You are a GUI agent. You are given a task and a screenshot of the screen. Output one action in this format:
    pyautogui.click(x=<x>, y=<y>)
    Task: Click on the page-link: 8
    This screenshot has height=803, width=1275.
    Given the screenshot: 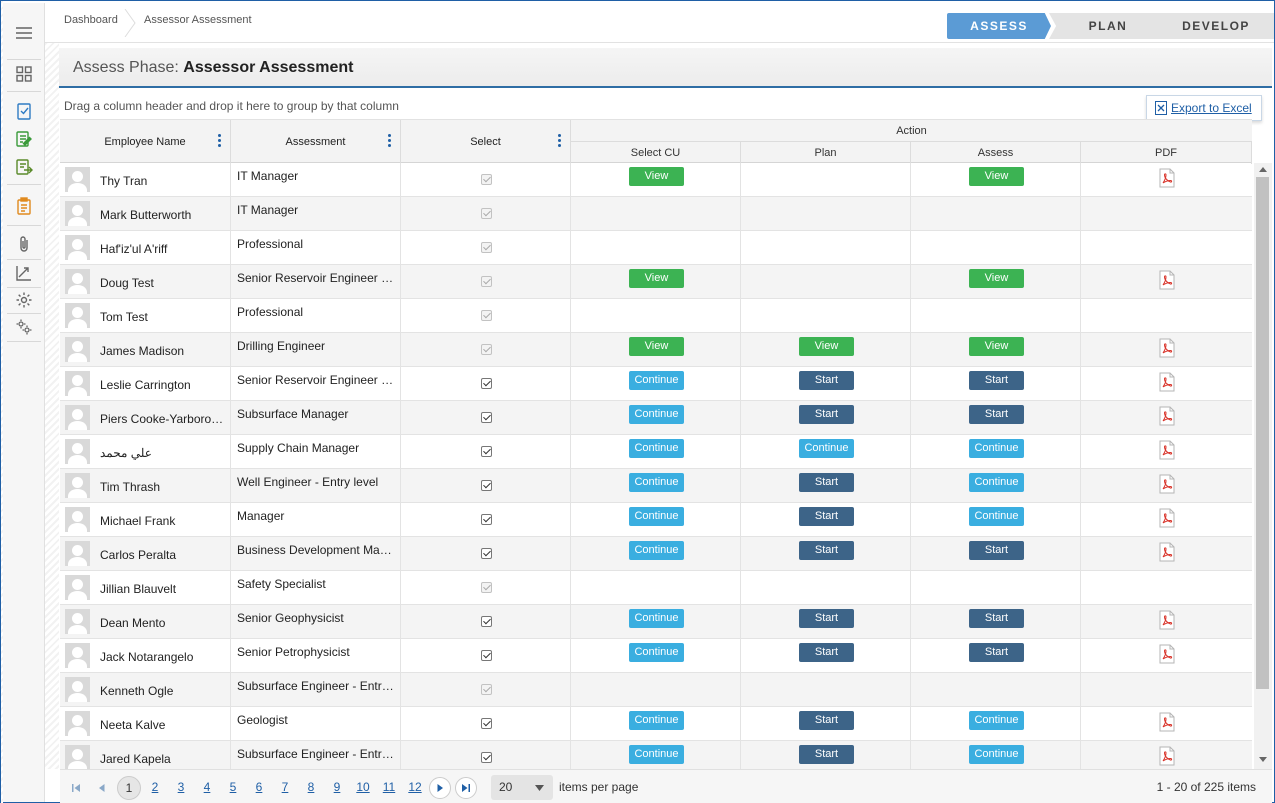 What is the action you would take?
    pyautogui.click(x=311, y=787)
    